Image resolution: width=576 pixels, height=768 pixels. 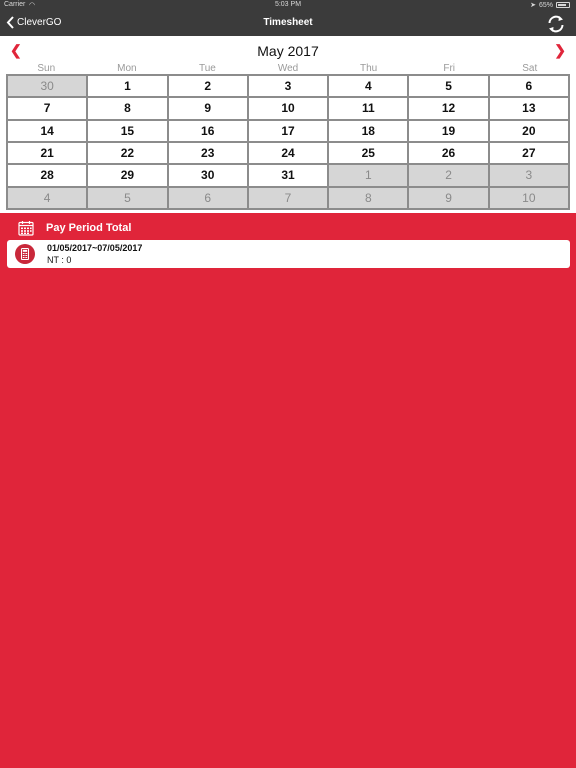 What do you see at coordinates (563, 5) in the screenshot?
I see `battery-icon` at bounding box center [563, 5].